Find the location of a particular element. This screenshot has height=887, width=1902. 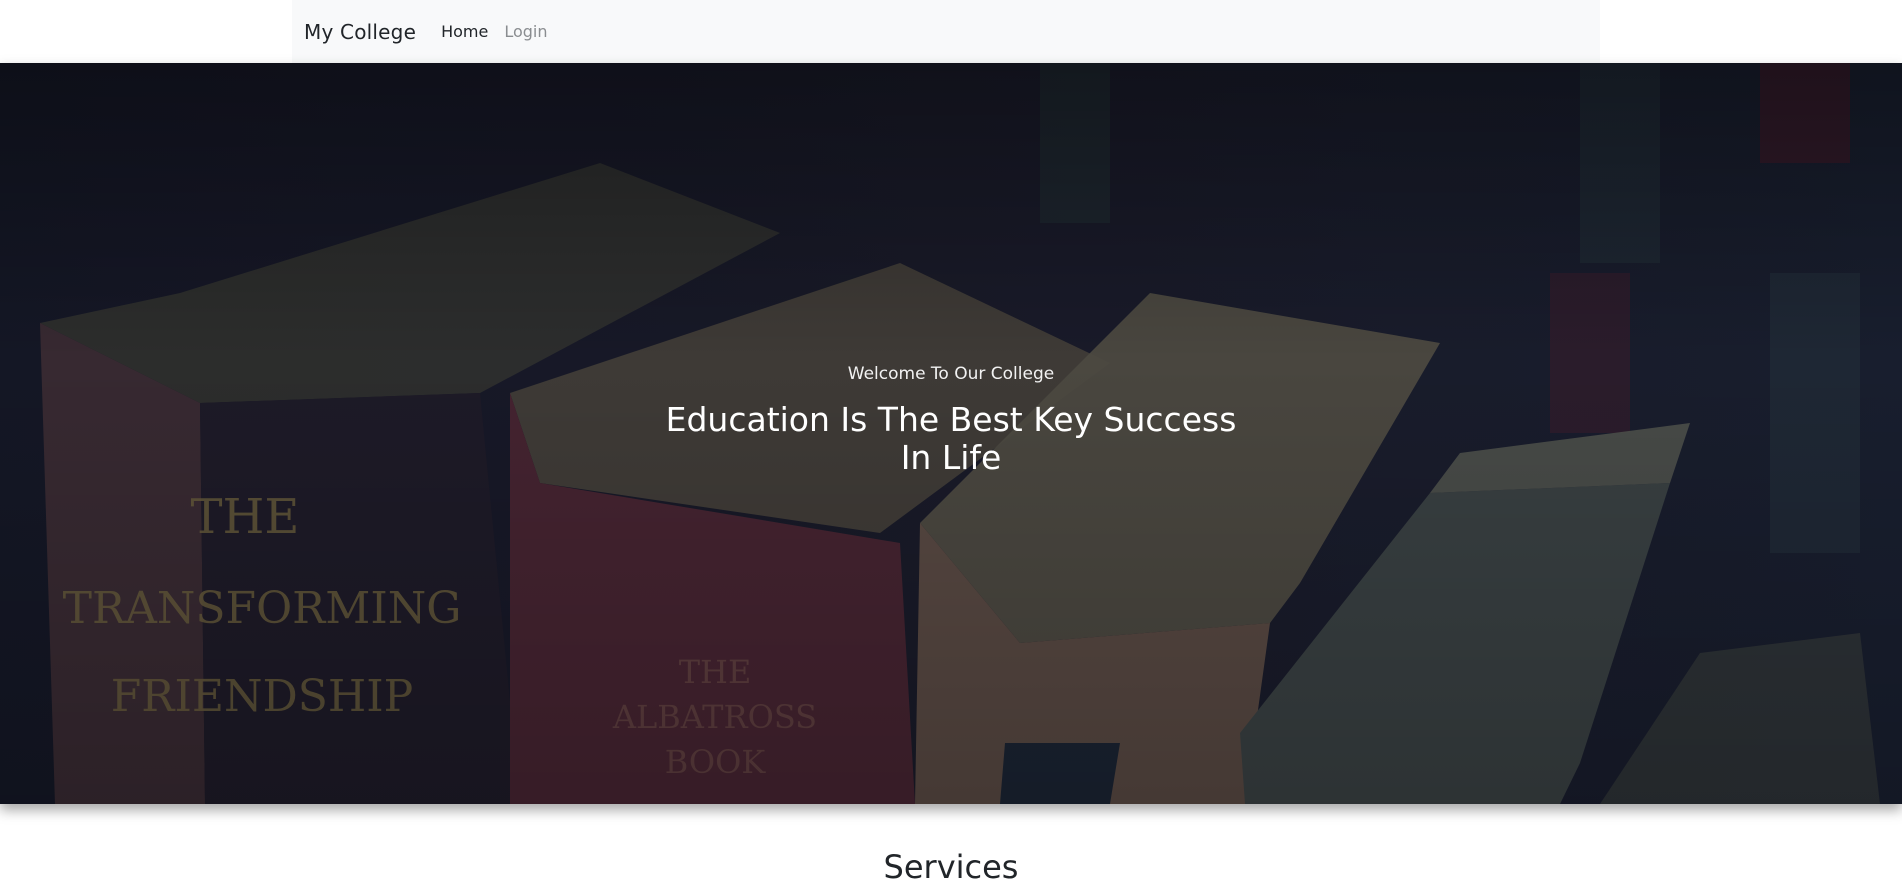

nav-link-login: Login is located at coordinates (525, 31).